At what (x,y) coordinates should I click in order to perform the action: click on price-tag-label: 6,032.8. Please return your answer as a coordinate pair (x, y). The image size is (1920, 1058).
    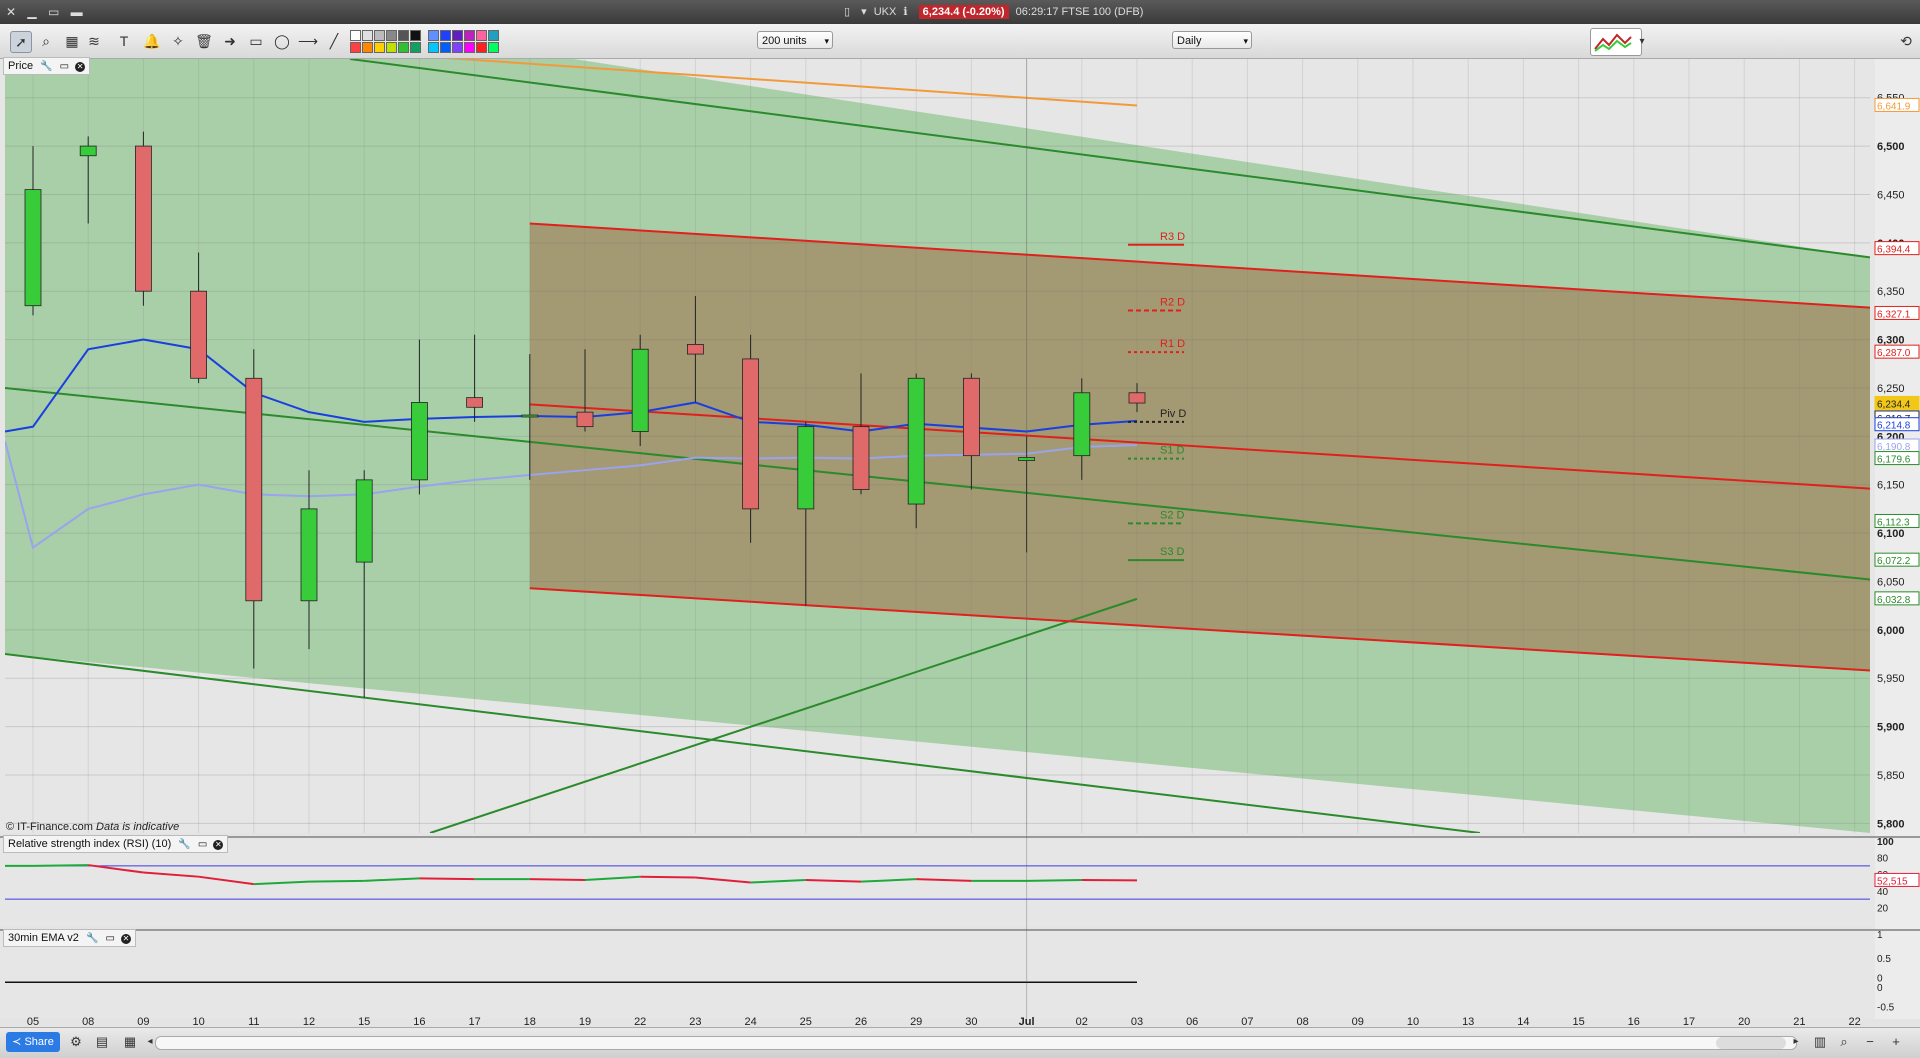
    Looking at the image, I should click on (1894, 600).